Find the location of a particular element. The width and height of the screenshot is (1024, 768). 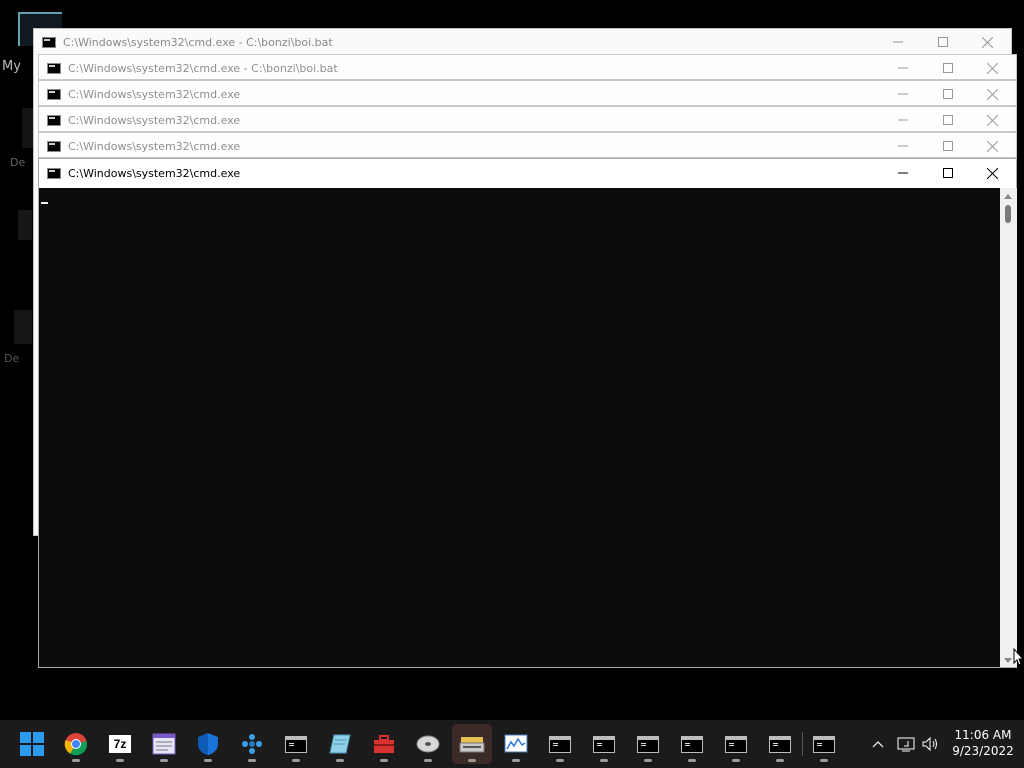

taskbar-monitor-app is located at coordinates (516, 744).